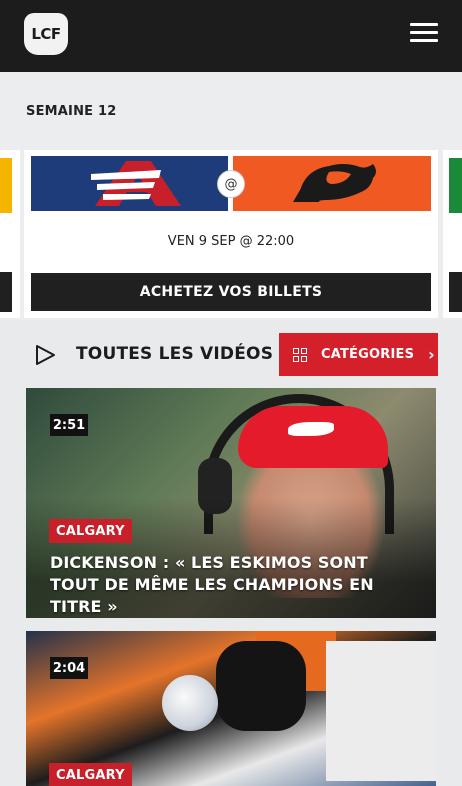 The image size is (462, 786). I want to click on home-team-logo, so click(129, 183).